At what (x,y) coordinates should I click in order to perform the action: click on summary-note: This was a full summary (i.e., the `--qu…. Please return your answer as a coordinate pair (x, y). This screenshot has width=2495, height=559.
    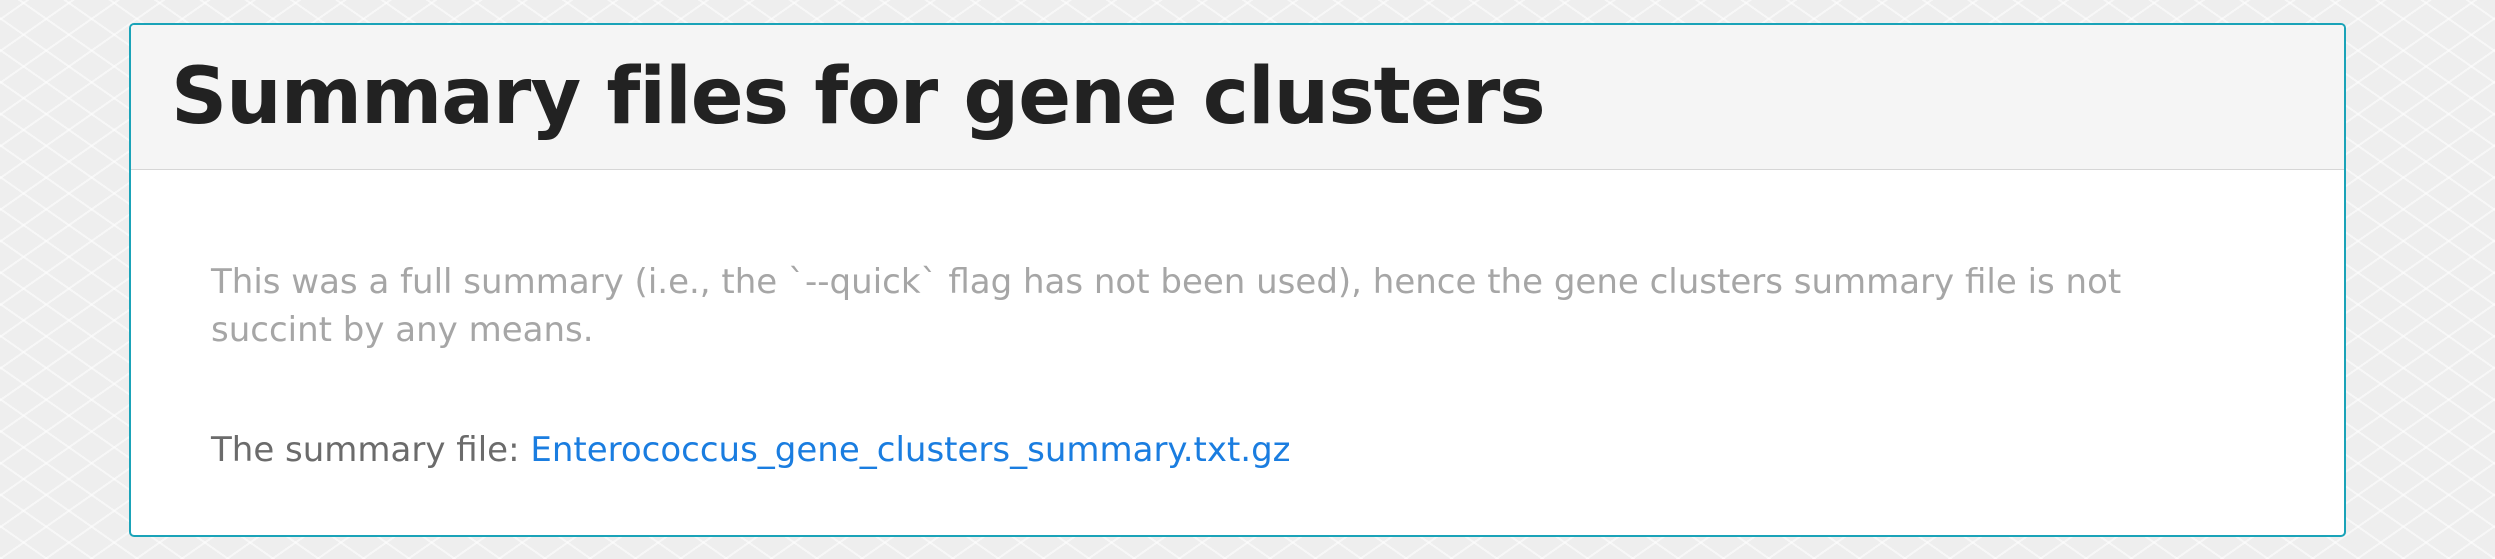
    Looking at the image, I should click on (1166, 306).